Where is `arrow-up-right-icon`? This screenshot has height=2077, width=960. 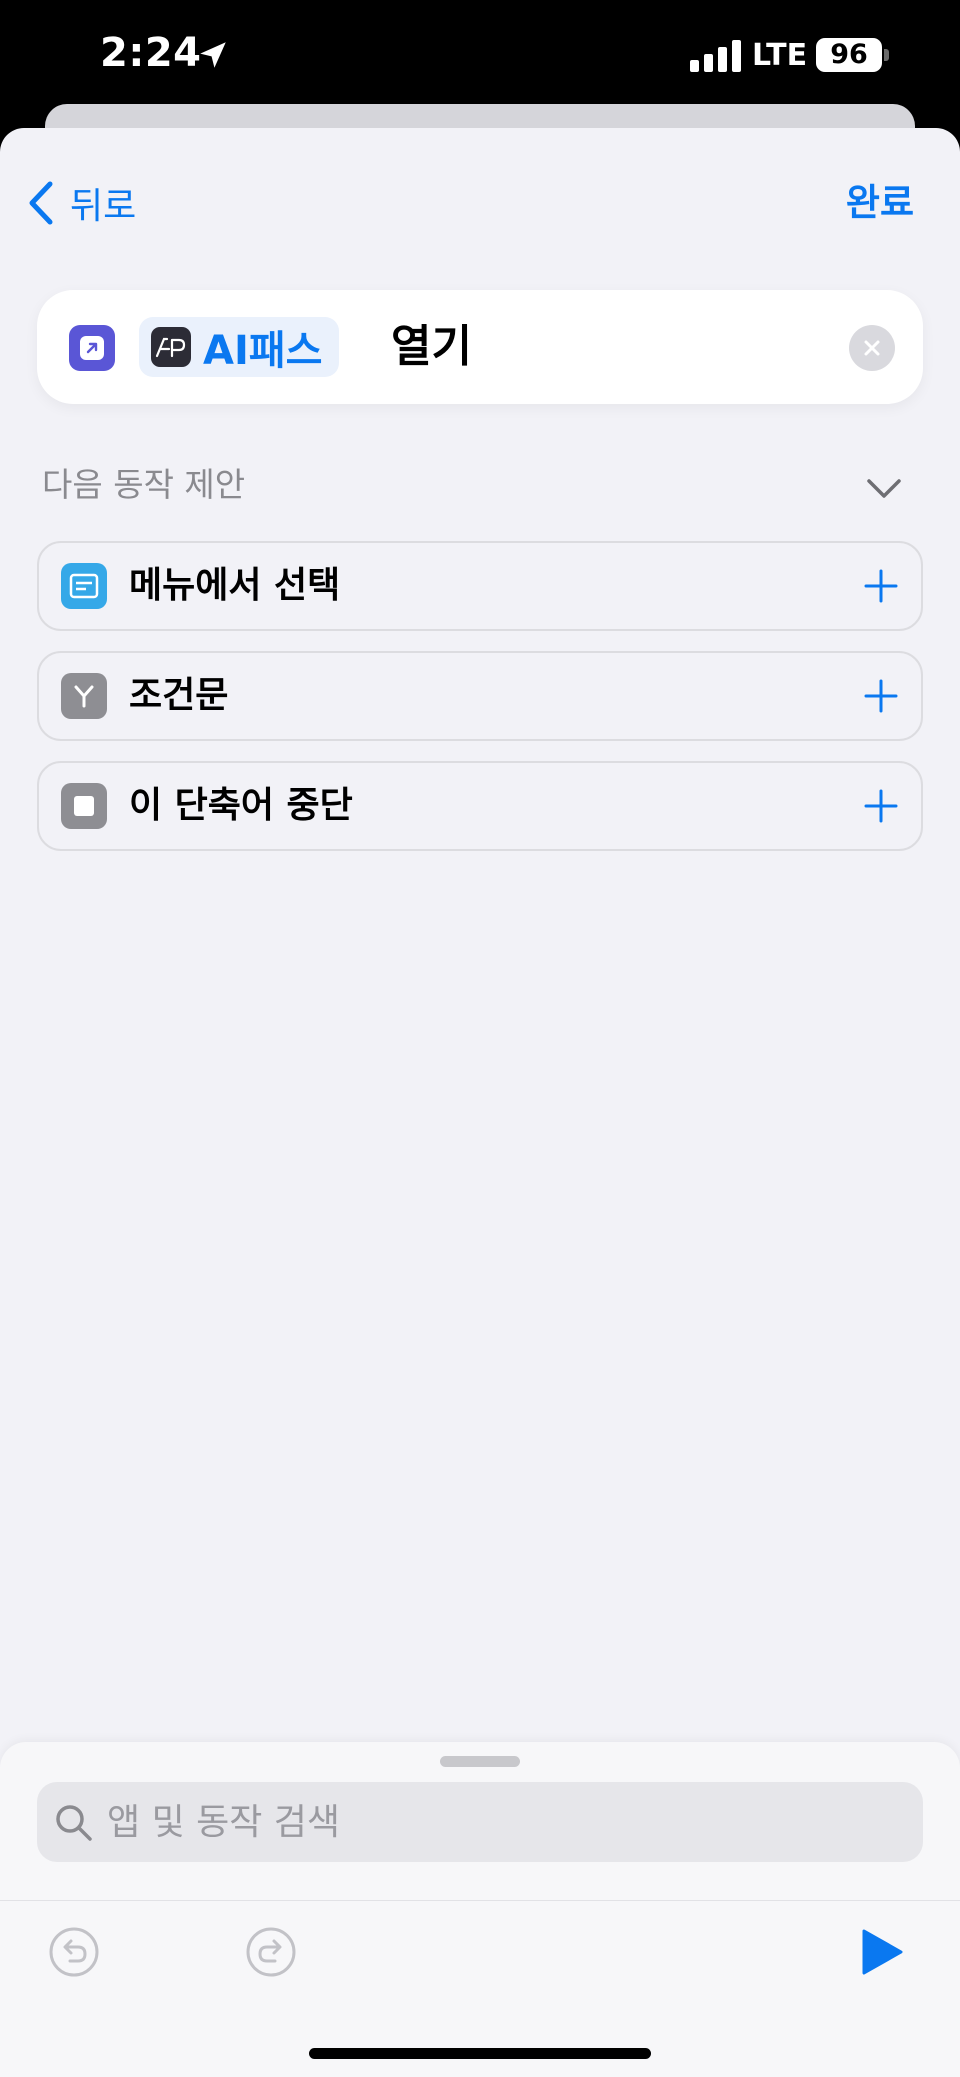
arrow-up-right-icon is located at coordinates (92, 348).